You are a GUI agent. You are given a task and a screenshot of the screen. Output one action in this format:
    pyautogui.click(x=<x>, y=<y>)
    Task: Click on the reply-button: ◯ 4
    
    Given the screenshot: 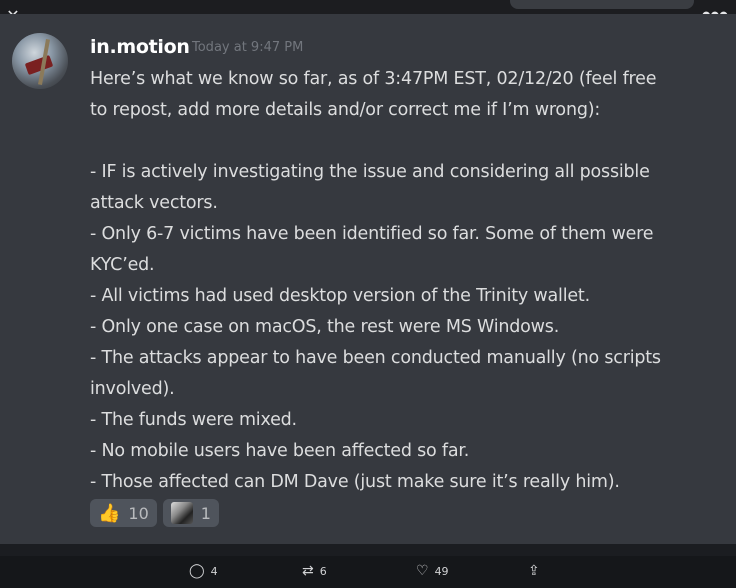 What is the action you would take?
    pyautogui.click(x=203, y=571)
    